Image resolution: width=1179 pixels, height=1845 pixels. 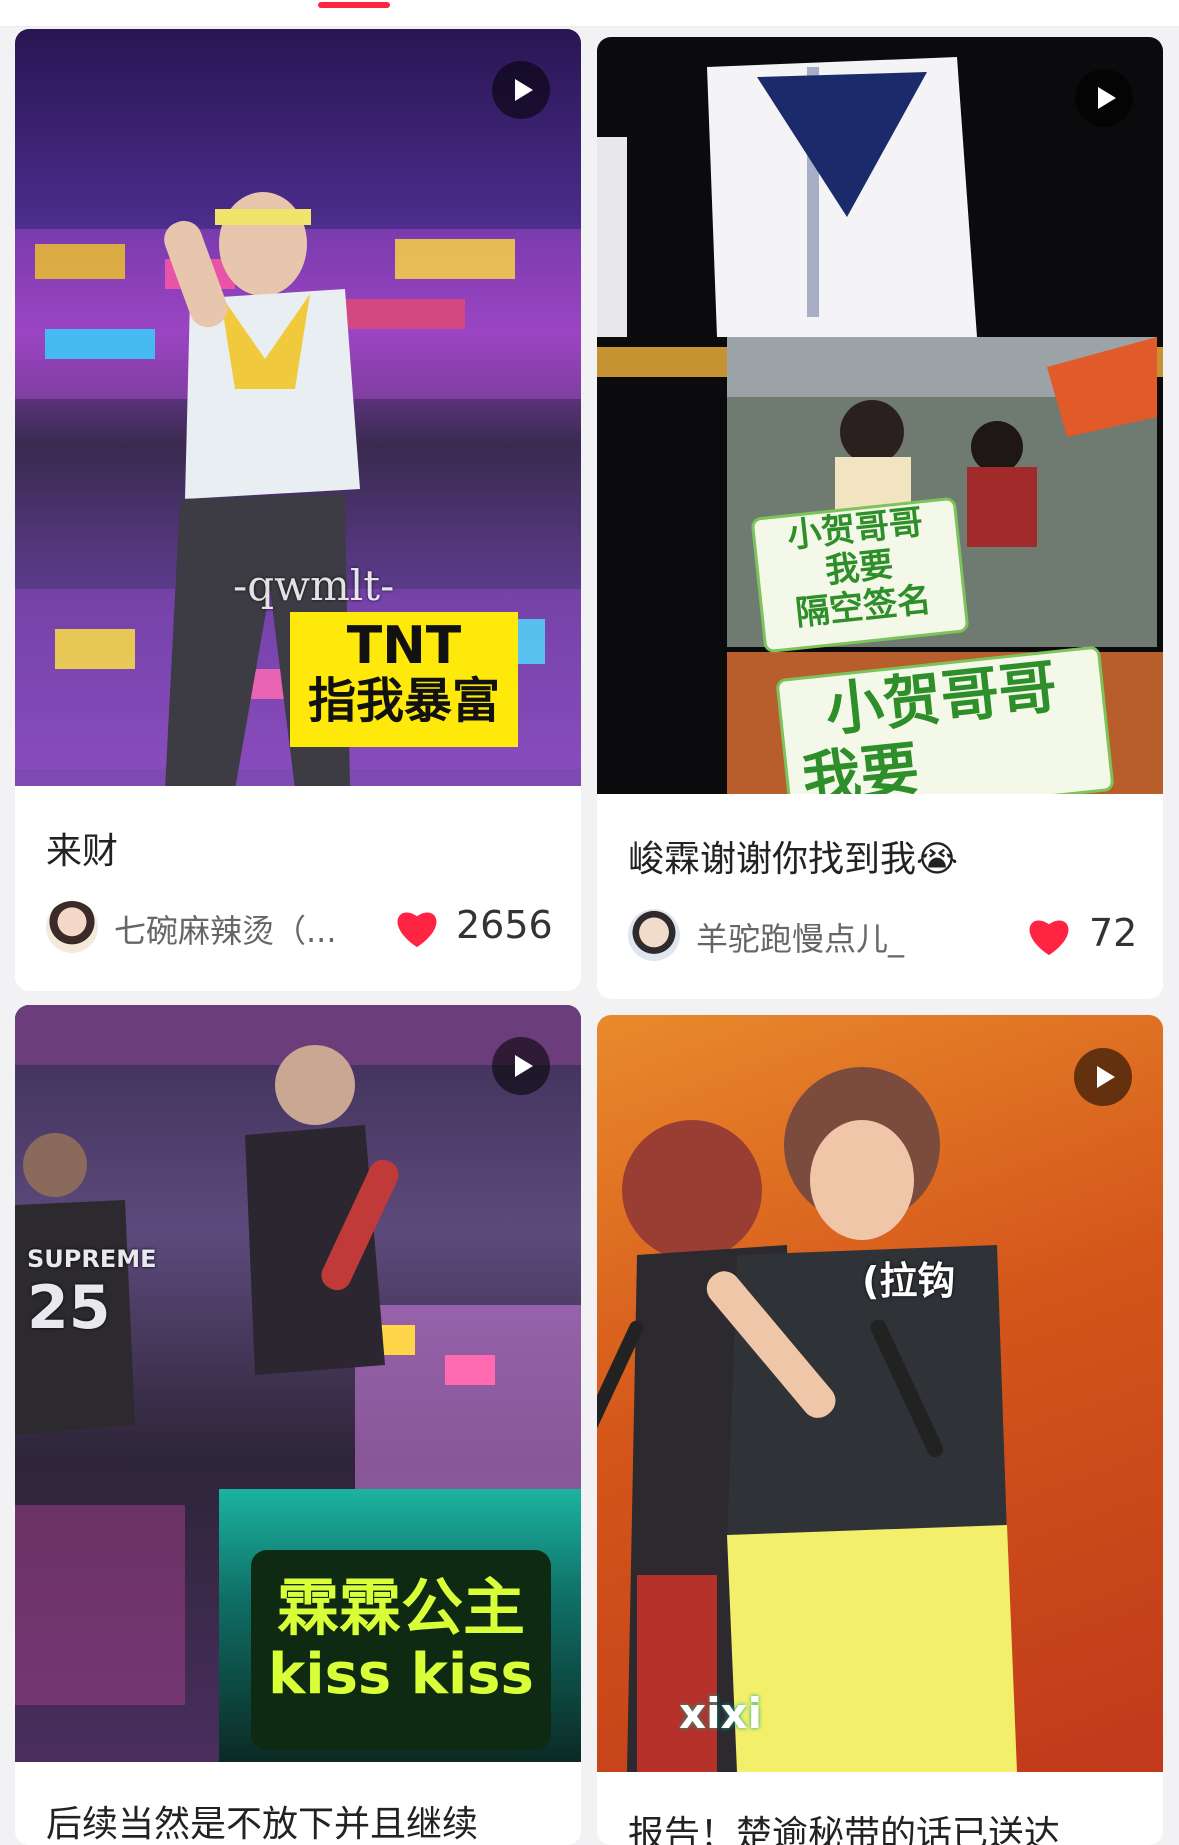 I want to click on note-title-4: 报告！楚逾秘带的话已送达, so click(x=844, y=1825).